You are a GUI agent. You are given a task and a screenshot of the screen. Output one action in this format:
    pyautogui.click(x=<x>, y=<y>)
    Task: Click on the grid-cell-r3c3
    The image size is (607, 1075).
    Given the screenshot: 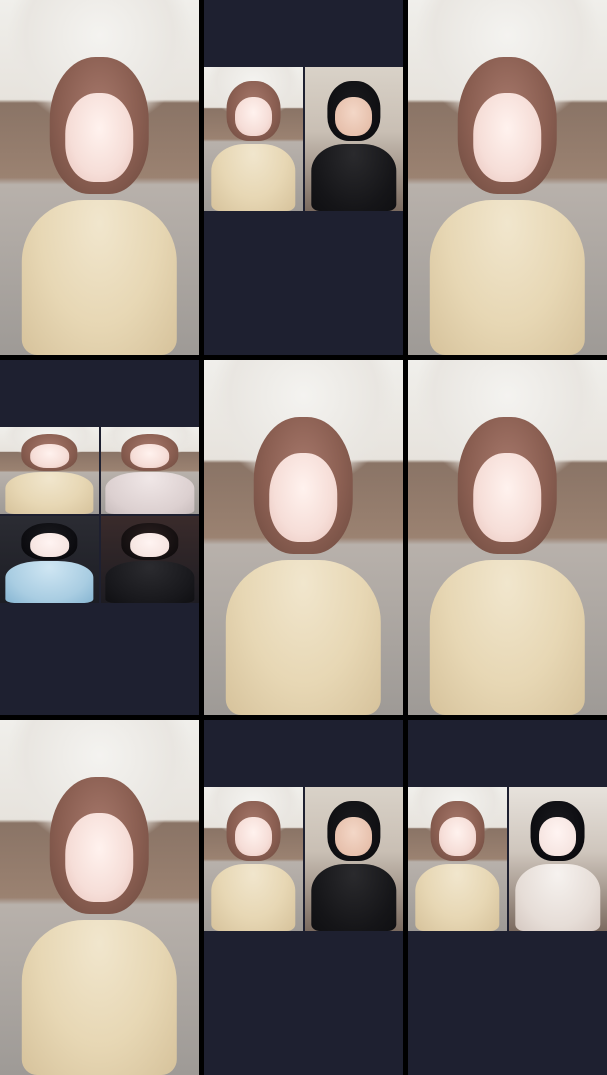 What is the action you would take?
    pyautogui.click(x=507, y=897)
    